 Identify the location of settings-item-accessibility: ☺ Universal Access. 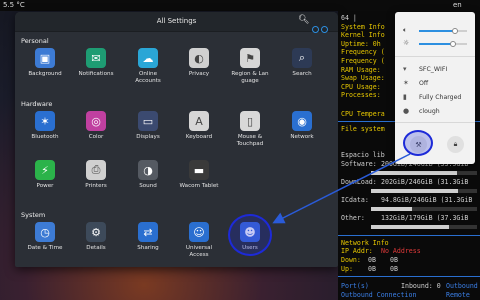
(199, 240).